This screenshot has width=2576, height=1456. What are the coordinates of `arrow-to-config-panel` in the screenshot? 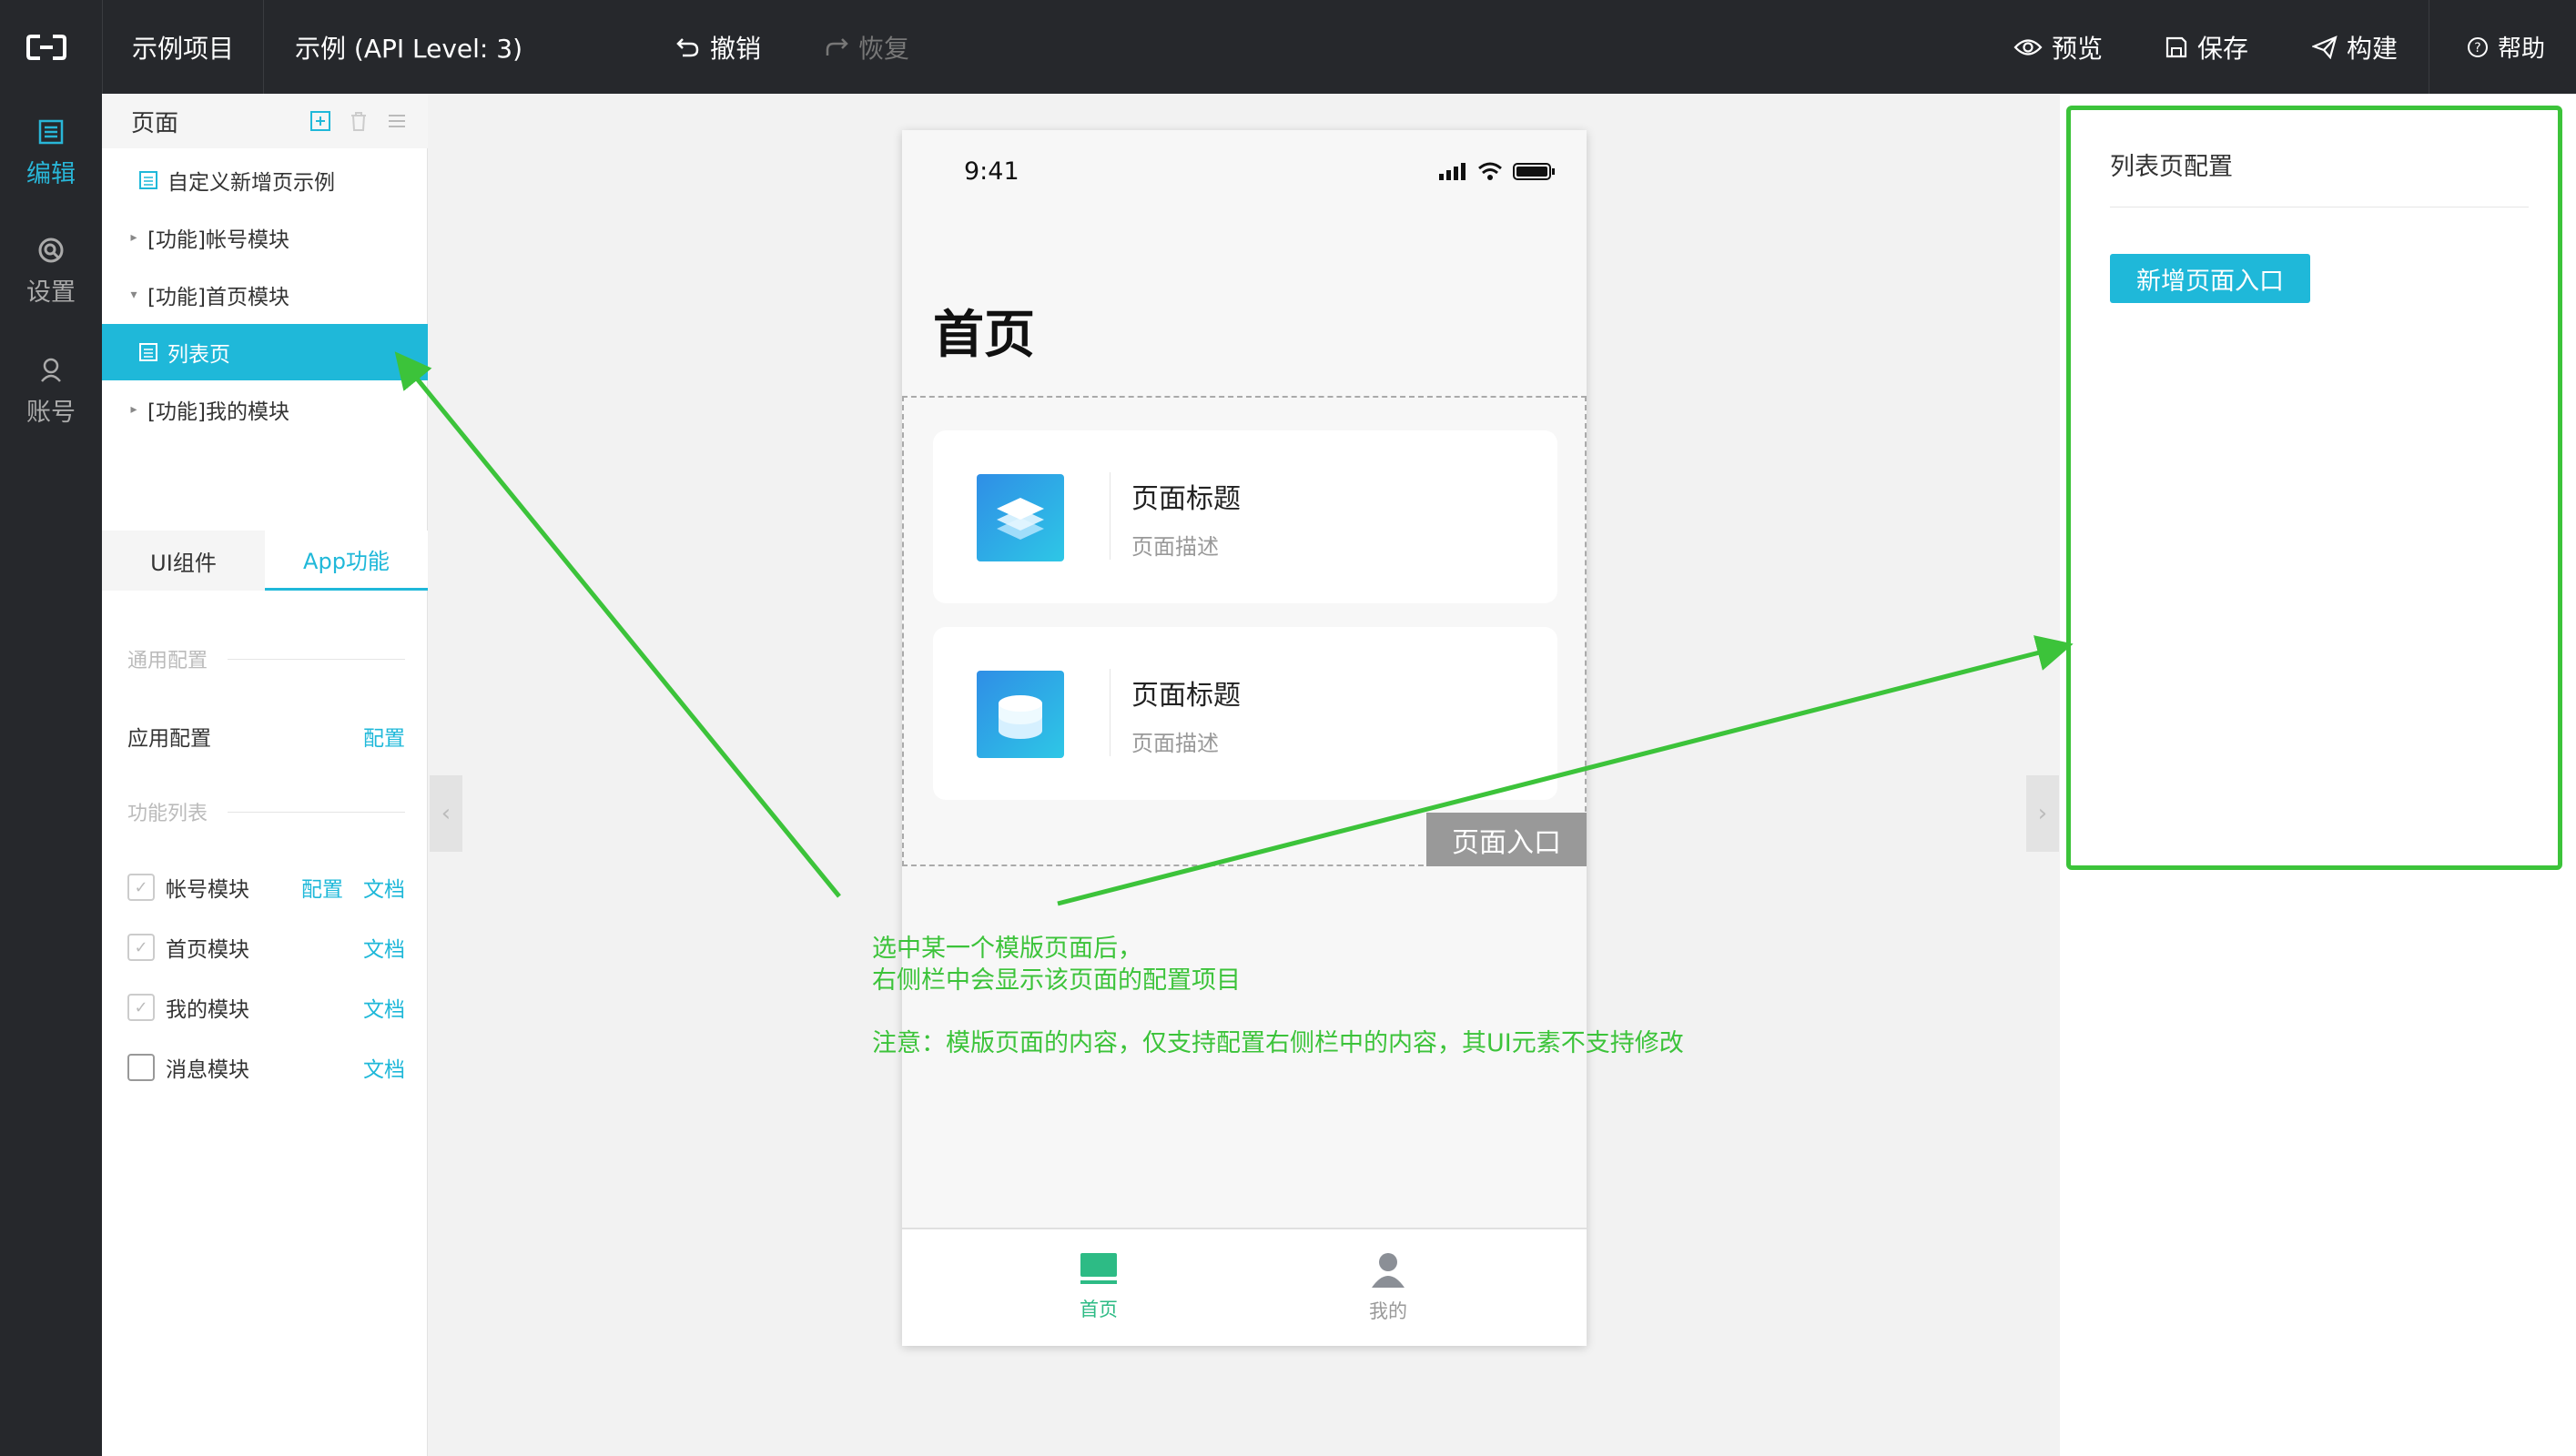 It's located at (1565, 771).